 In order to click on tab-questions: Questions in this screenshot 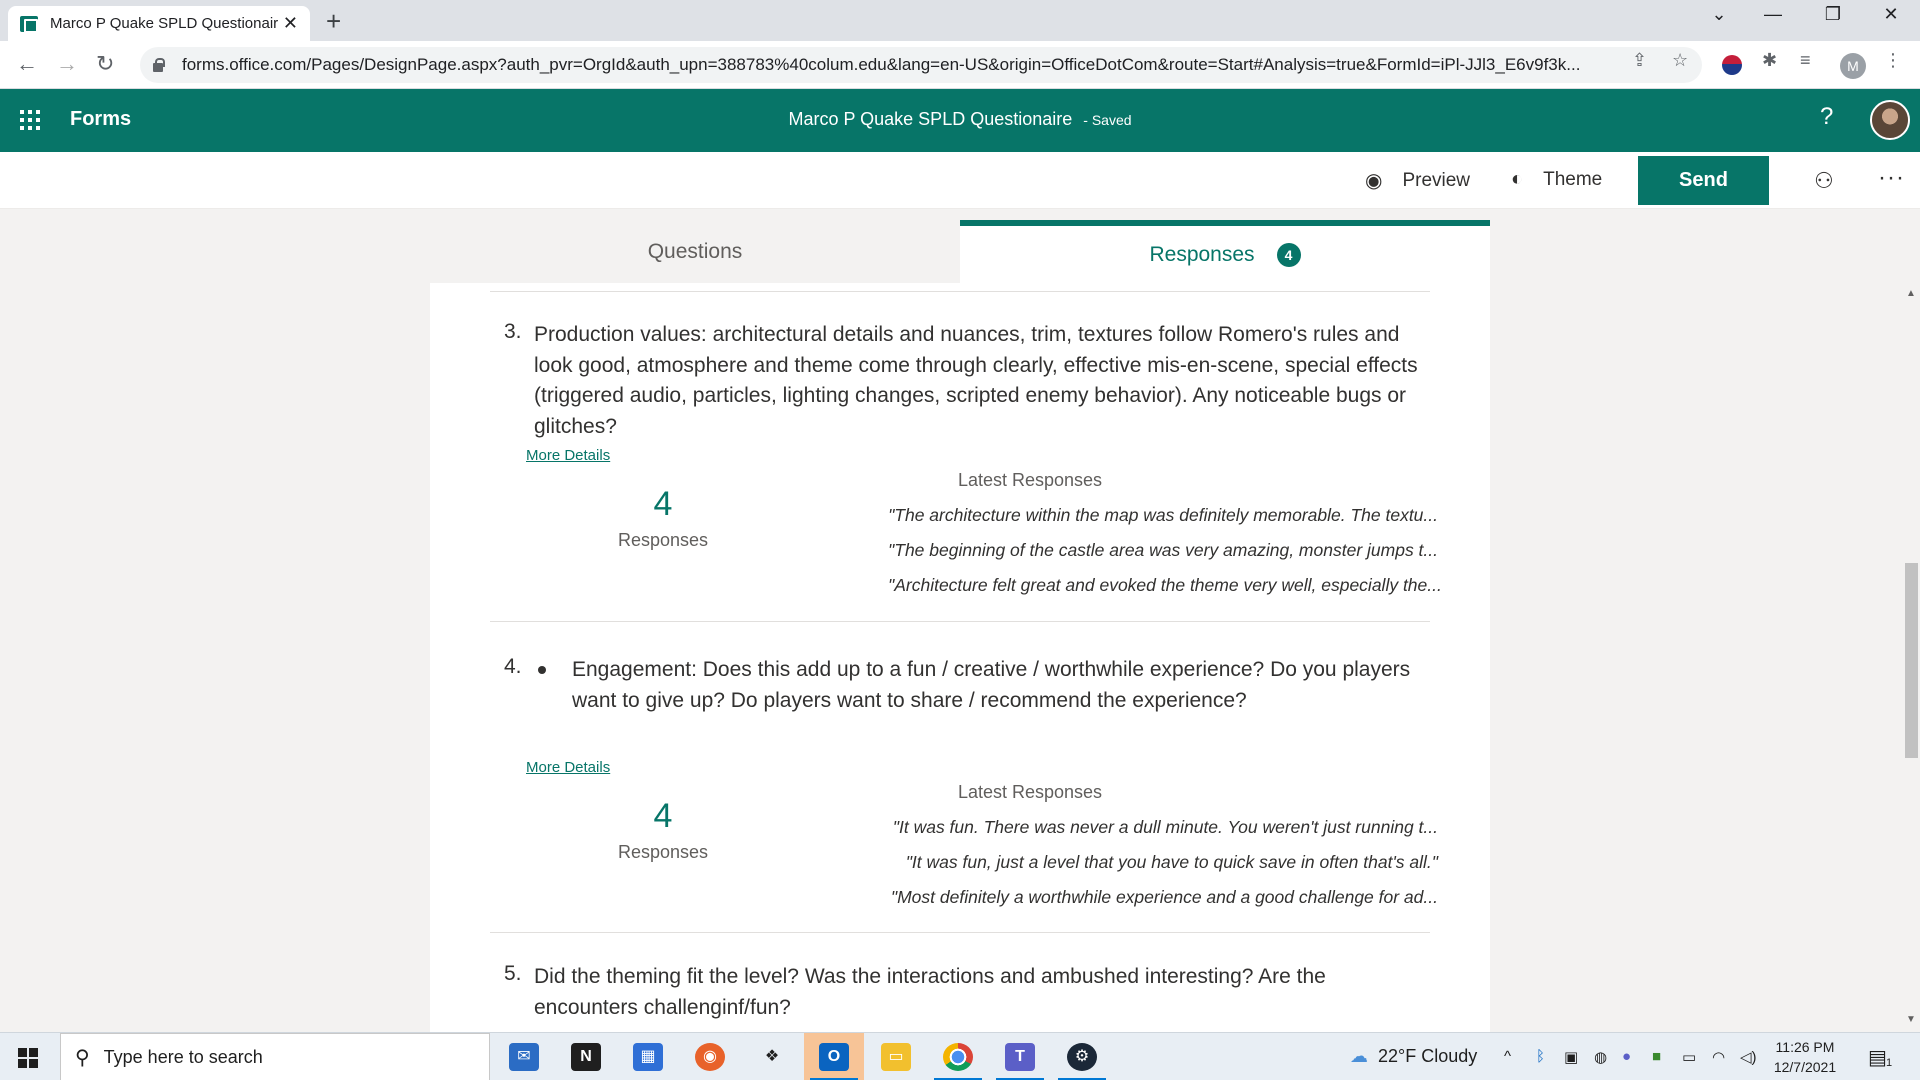, I will do `click(695, 251)`.